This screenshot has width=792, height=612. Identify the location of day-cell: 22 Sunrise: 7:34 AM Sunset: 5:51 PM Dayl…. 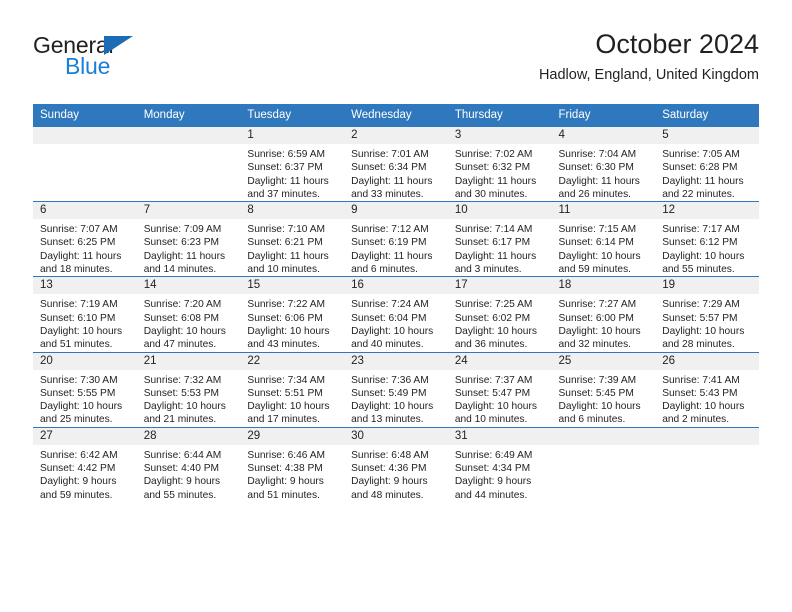
(292, 389).